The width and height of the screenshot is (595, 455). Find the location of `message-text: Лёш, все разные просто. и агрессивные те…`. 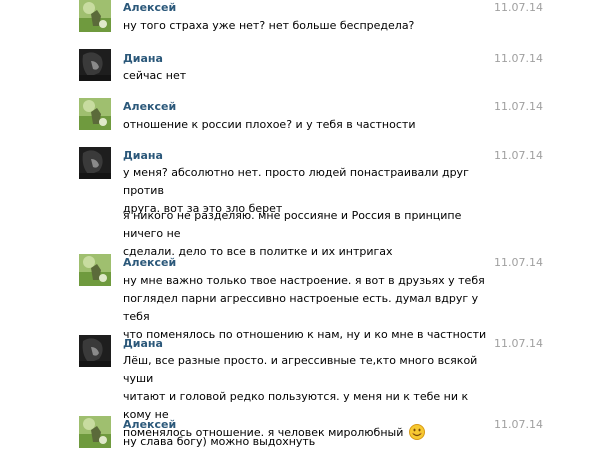

message-text: Лёш, все разные просто. и агрессивные те… is located at coordinates (308, 397).